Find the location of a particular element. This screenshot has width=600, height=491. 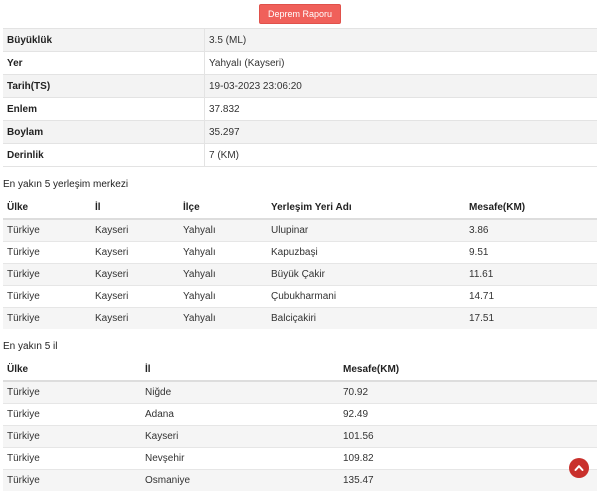

cell-distance: 135.47 is located at coordinates (468, 480).